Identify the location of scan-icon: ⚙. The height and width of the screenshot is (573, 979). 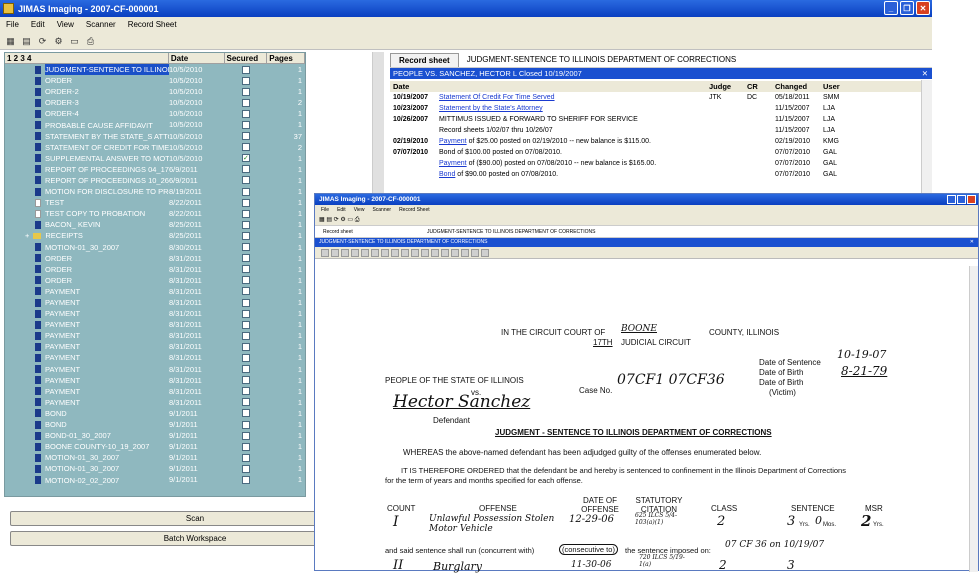
(58, 41).